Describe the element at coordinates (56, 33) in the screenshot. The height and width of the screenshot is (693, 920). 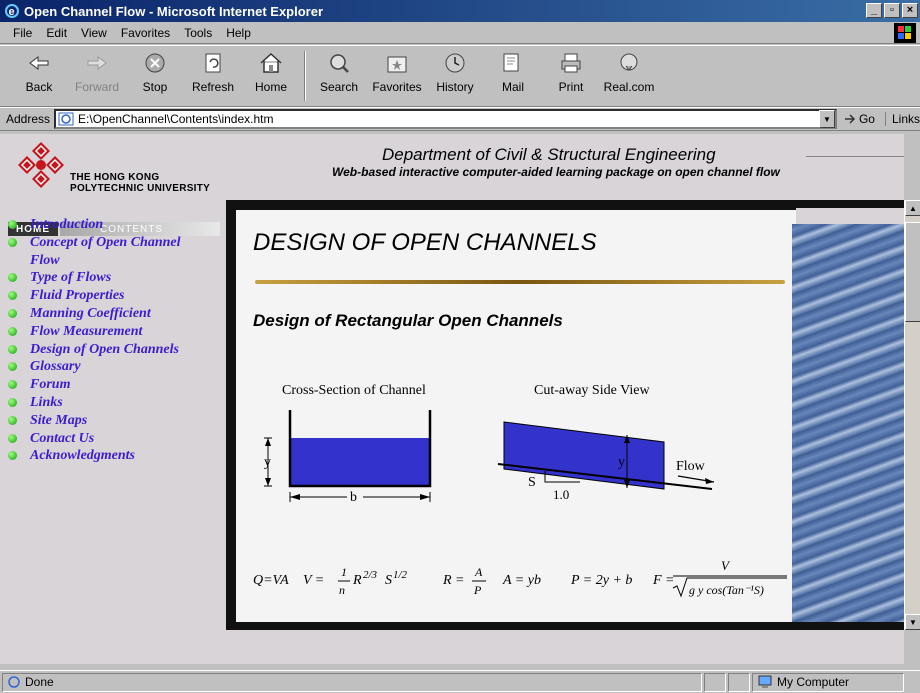
I see `menu-edit: Edit` at that location.